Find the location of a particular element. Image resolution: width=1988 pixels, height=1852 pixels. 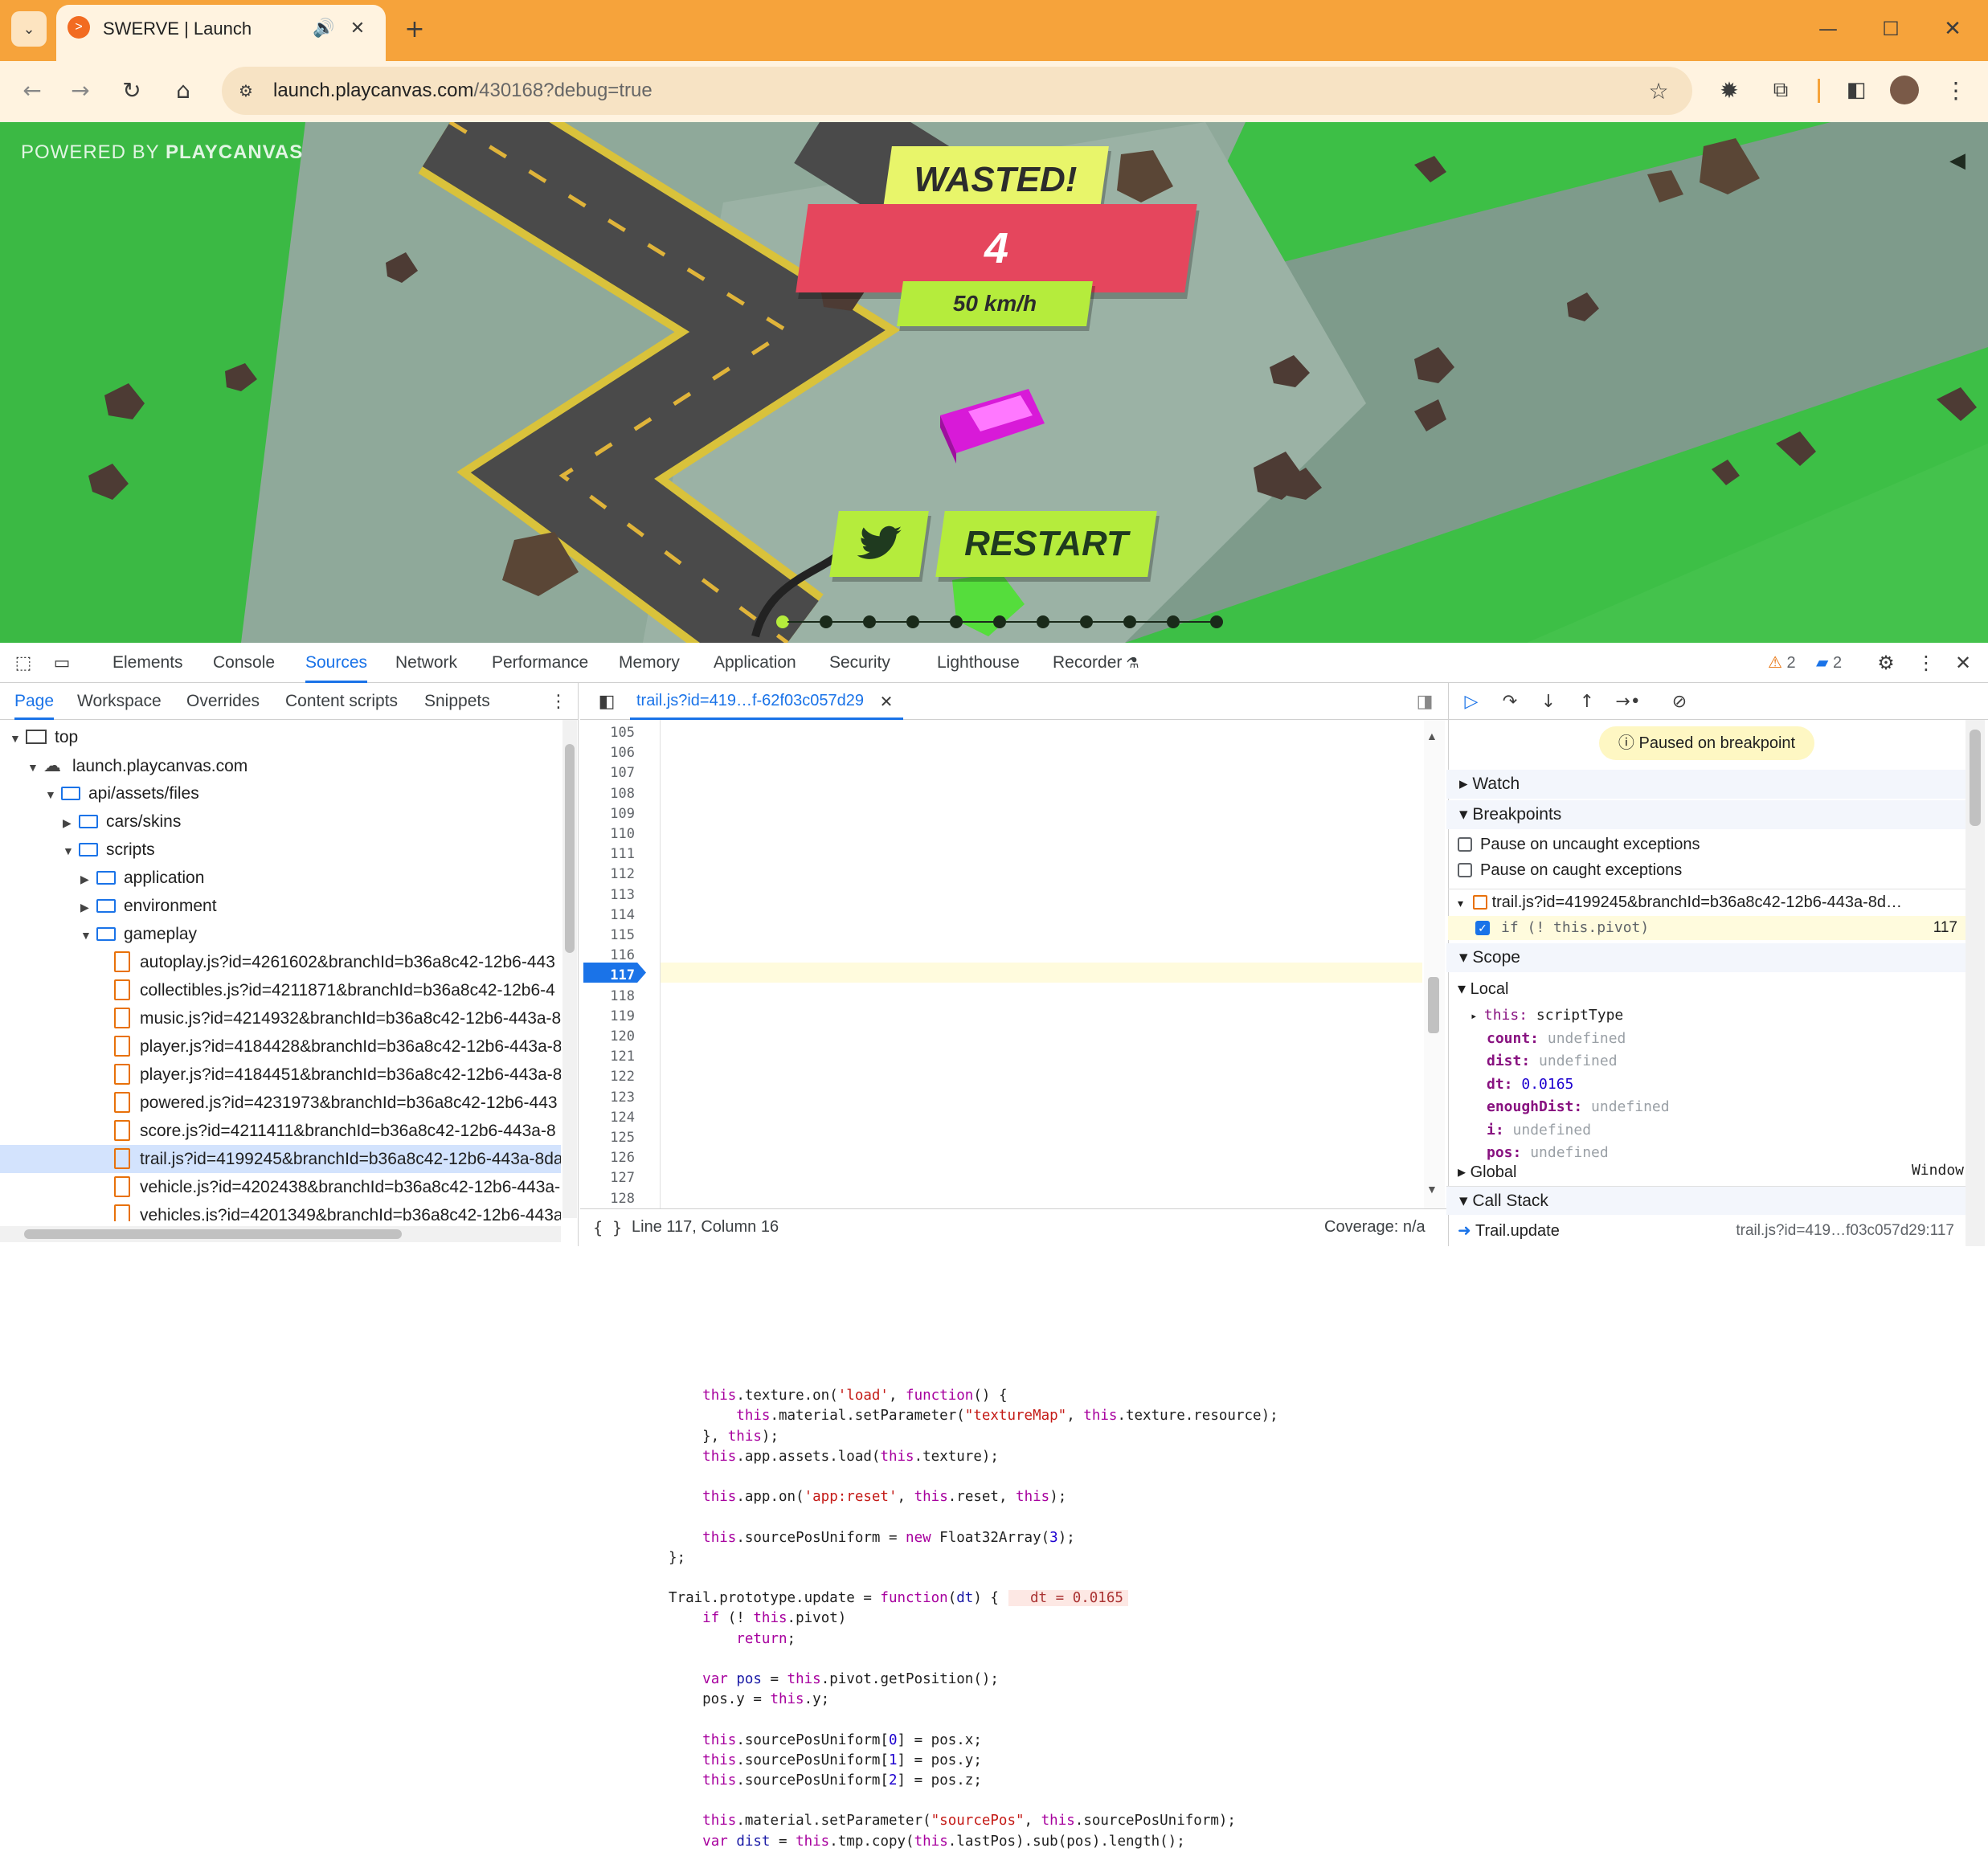

scope-variable: pos: undefined is located at coordinates (1548, 1153).